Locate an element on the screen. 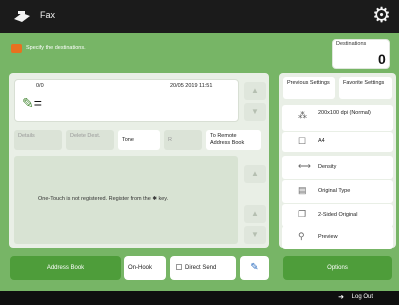 Image resolution: width=399 pixels, height=305 pixels. resolution-icon: ⁂ is located at coordinates (302, 115).